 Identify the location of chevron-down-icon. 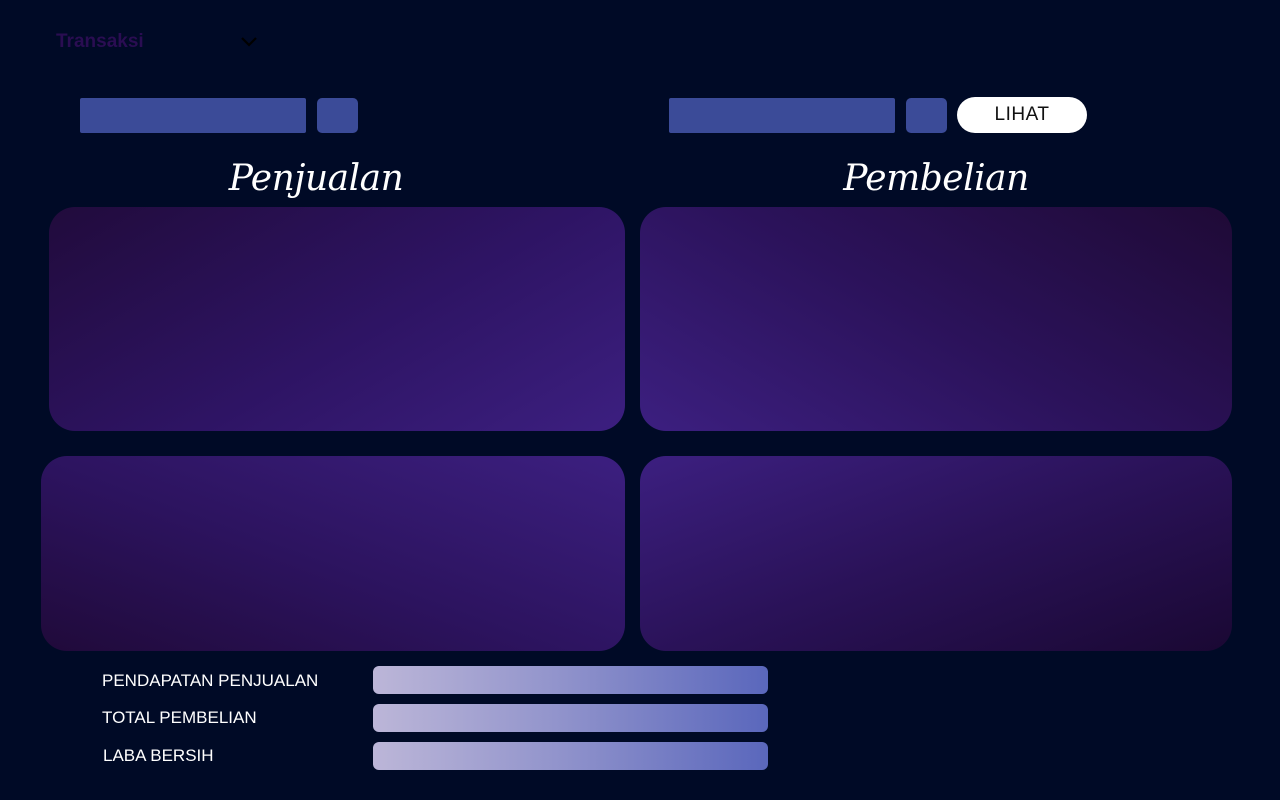
(249, 43).